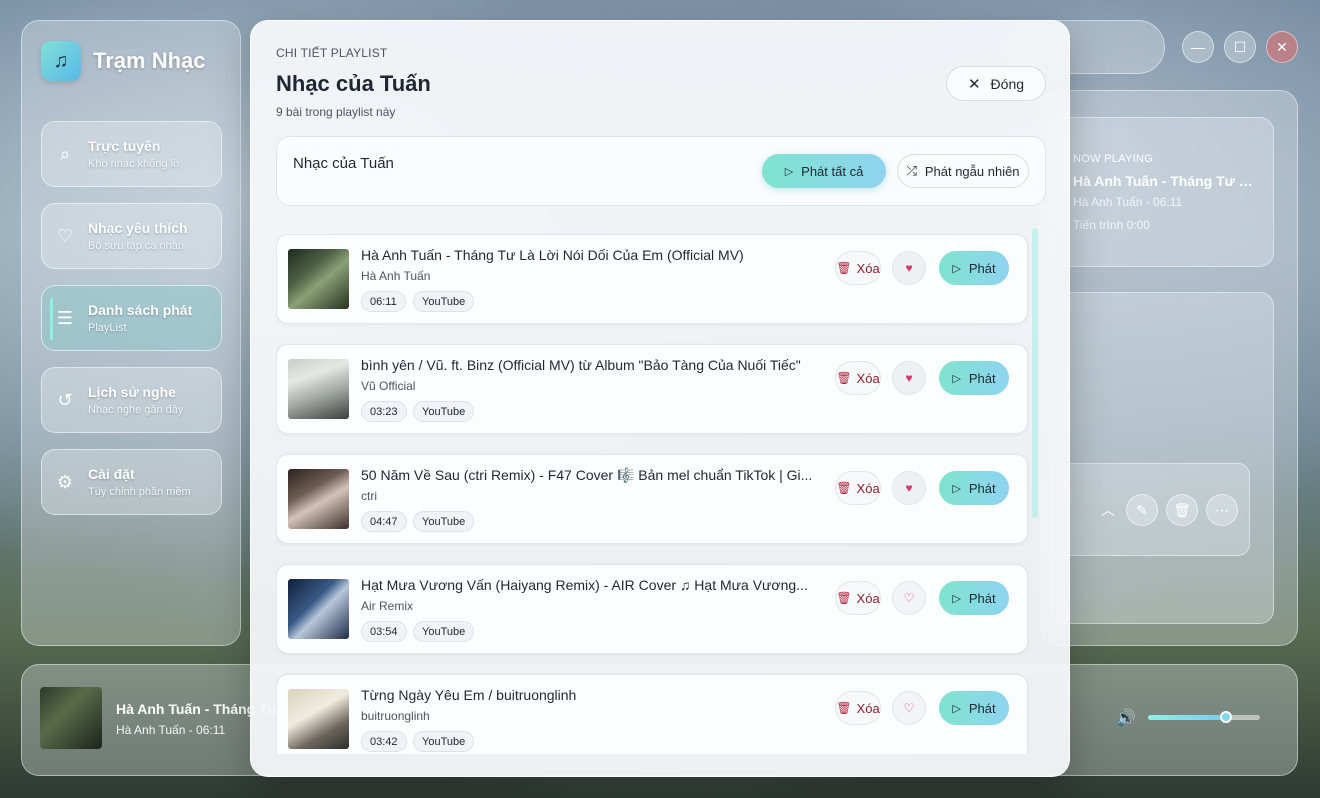 The width and height of the screenshot is (1320, 798). Describe the element at coordinates (139, 492) in the screenshot. I see `sidebar-item-sublabel: Tùy chỉnh phần mềm` at that location.